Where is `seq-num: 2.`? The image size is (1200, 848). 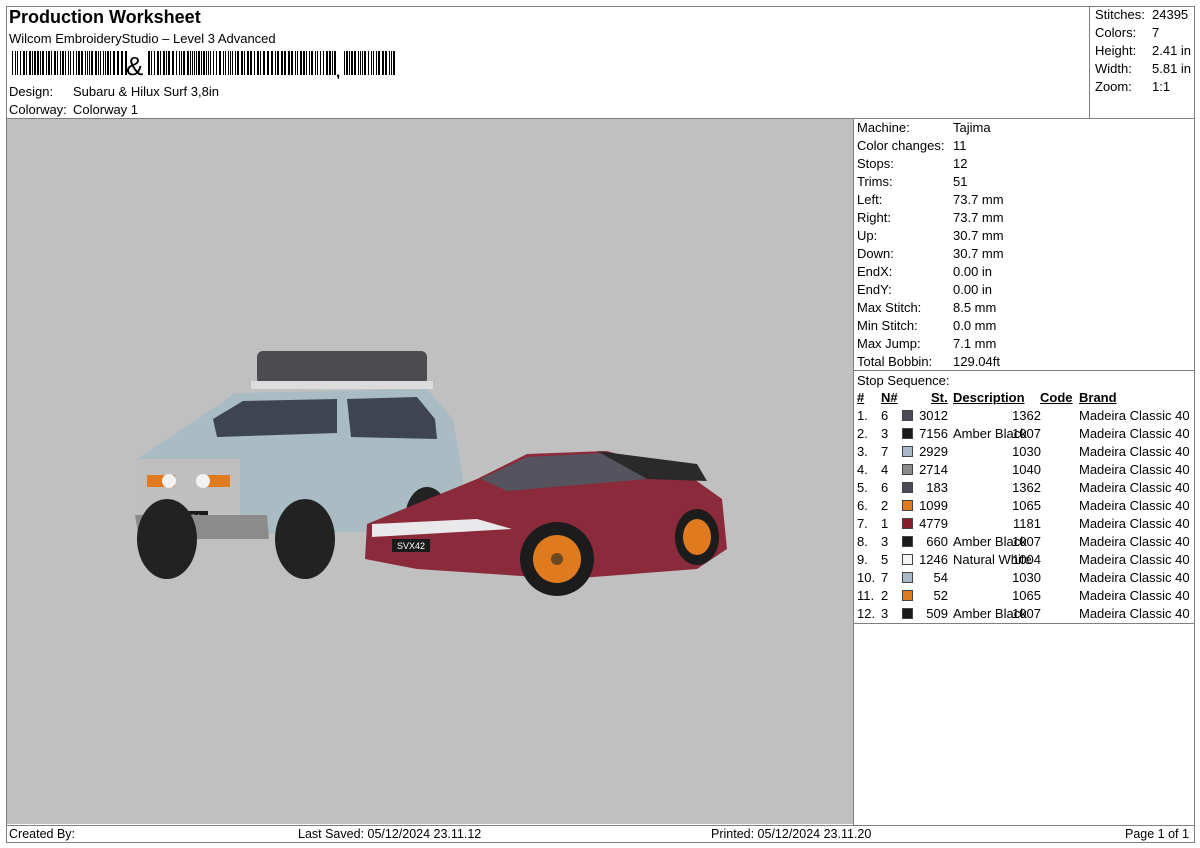 seq-num: 2. is located at coordinates (862, 433).